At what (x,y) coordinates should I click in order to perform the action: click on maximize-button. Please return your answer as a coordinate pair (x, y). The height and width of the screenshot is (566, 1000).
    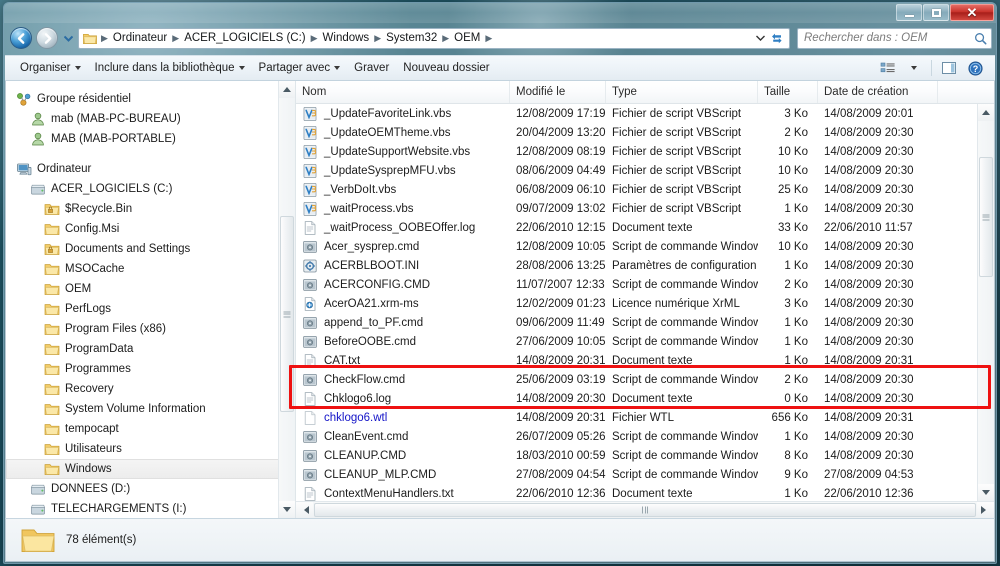
    Looking at the image, I should click on (936, 12).